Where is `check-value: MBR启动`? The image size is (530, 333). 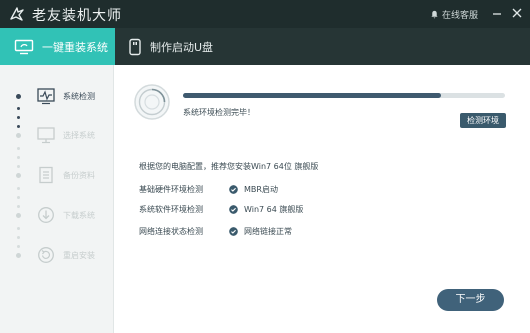 check-value: MBR启动 is located at coordinates (261, 189).